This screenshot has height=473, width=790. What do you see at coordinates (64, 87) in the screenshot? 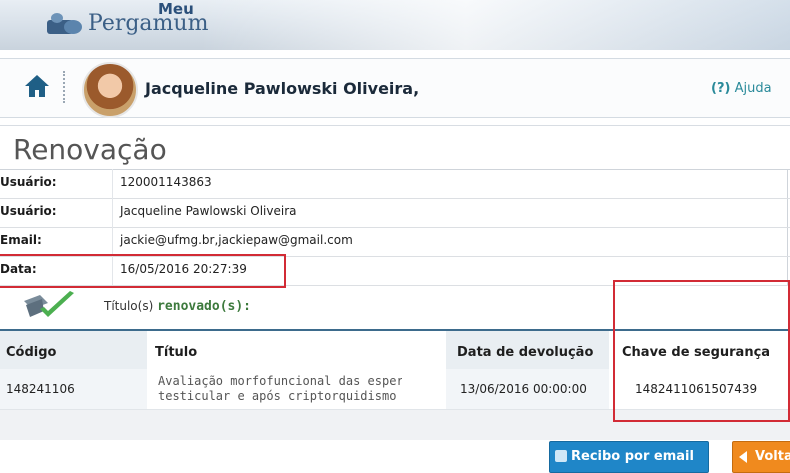
I see `separator` at bounding box center [64, 87].